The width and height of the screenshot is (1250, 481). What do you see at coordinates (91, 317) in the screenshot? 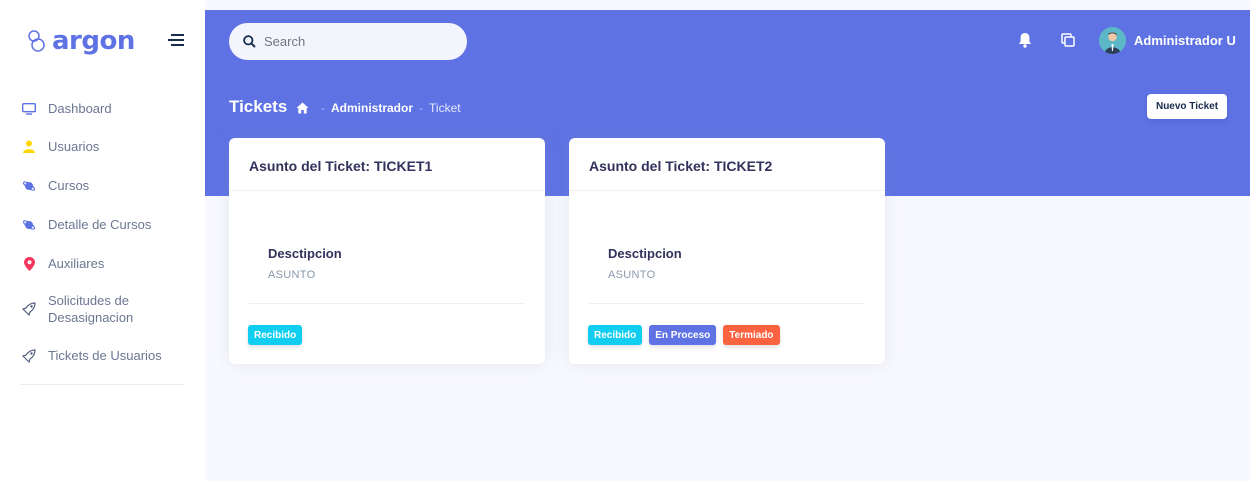
I see `sidebar-item-label-line2: Desasignacion` at bounding box center [91, 317].